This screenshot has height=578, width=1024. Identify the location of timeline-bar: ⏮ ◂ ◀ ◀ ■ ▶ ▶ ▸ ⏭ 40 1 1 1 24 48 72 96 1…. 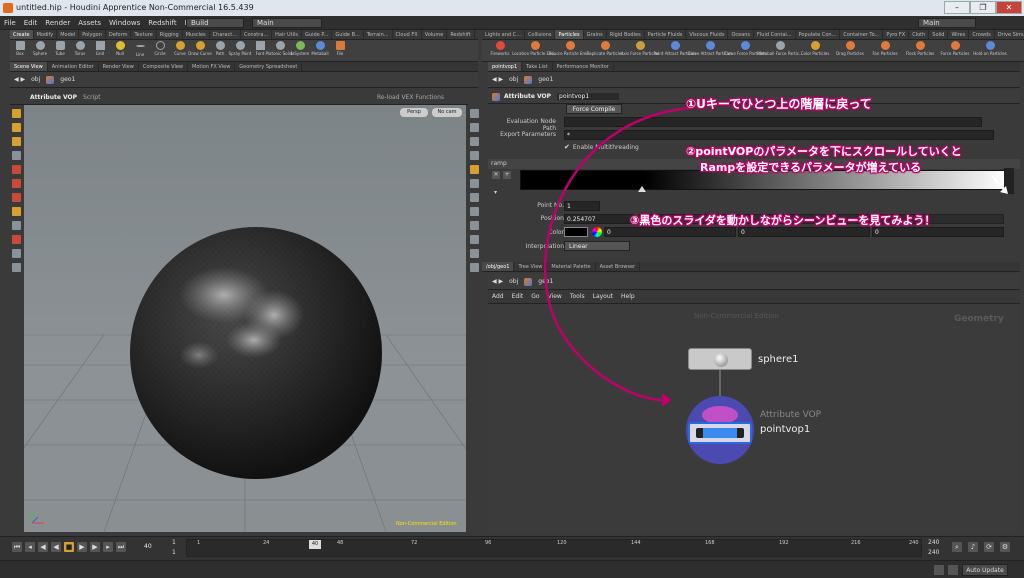
(512, 548).